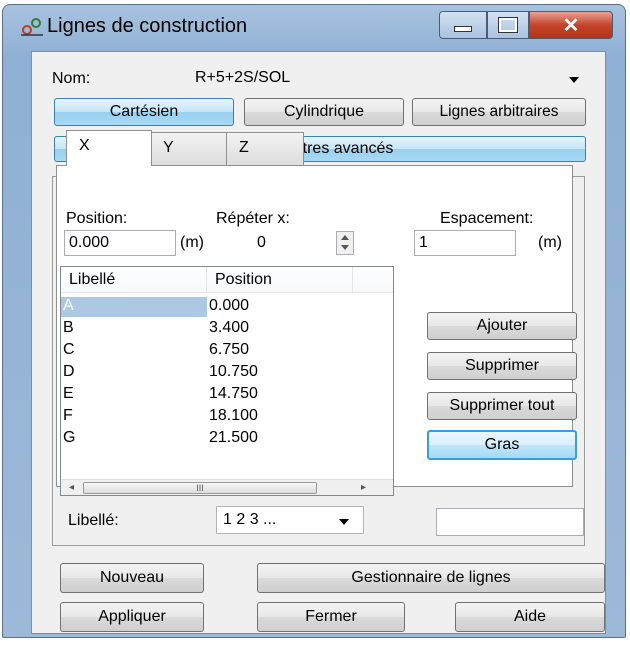  What do you see at coordinates (502, 326) in the screenshot?
I see `add-button: Ajouter` at bounding box center [502, 326].